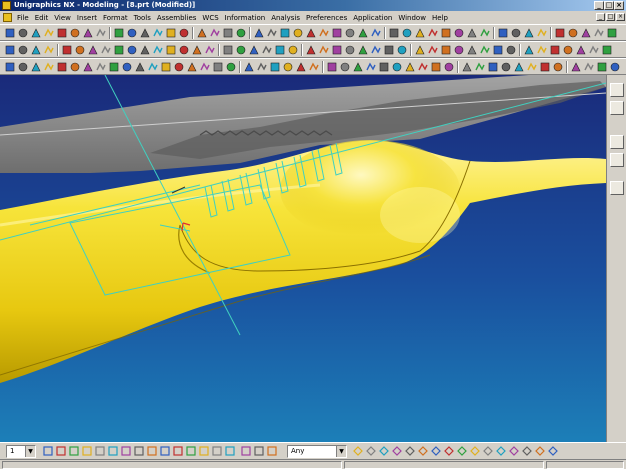  What do you see at coordinates (42, 18) in the screenshot?
I see `menu-edit: Edit` at bounding box center [42, 18].